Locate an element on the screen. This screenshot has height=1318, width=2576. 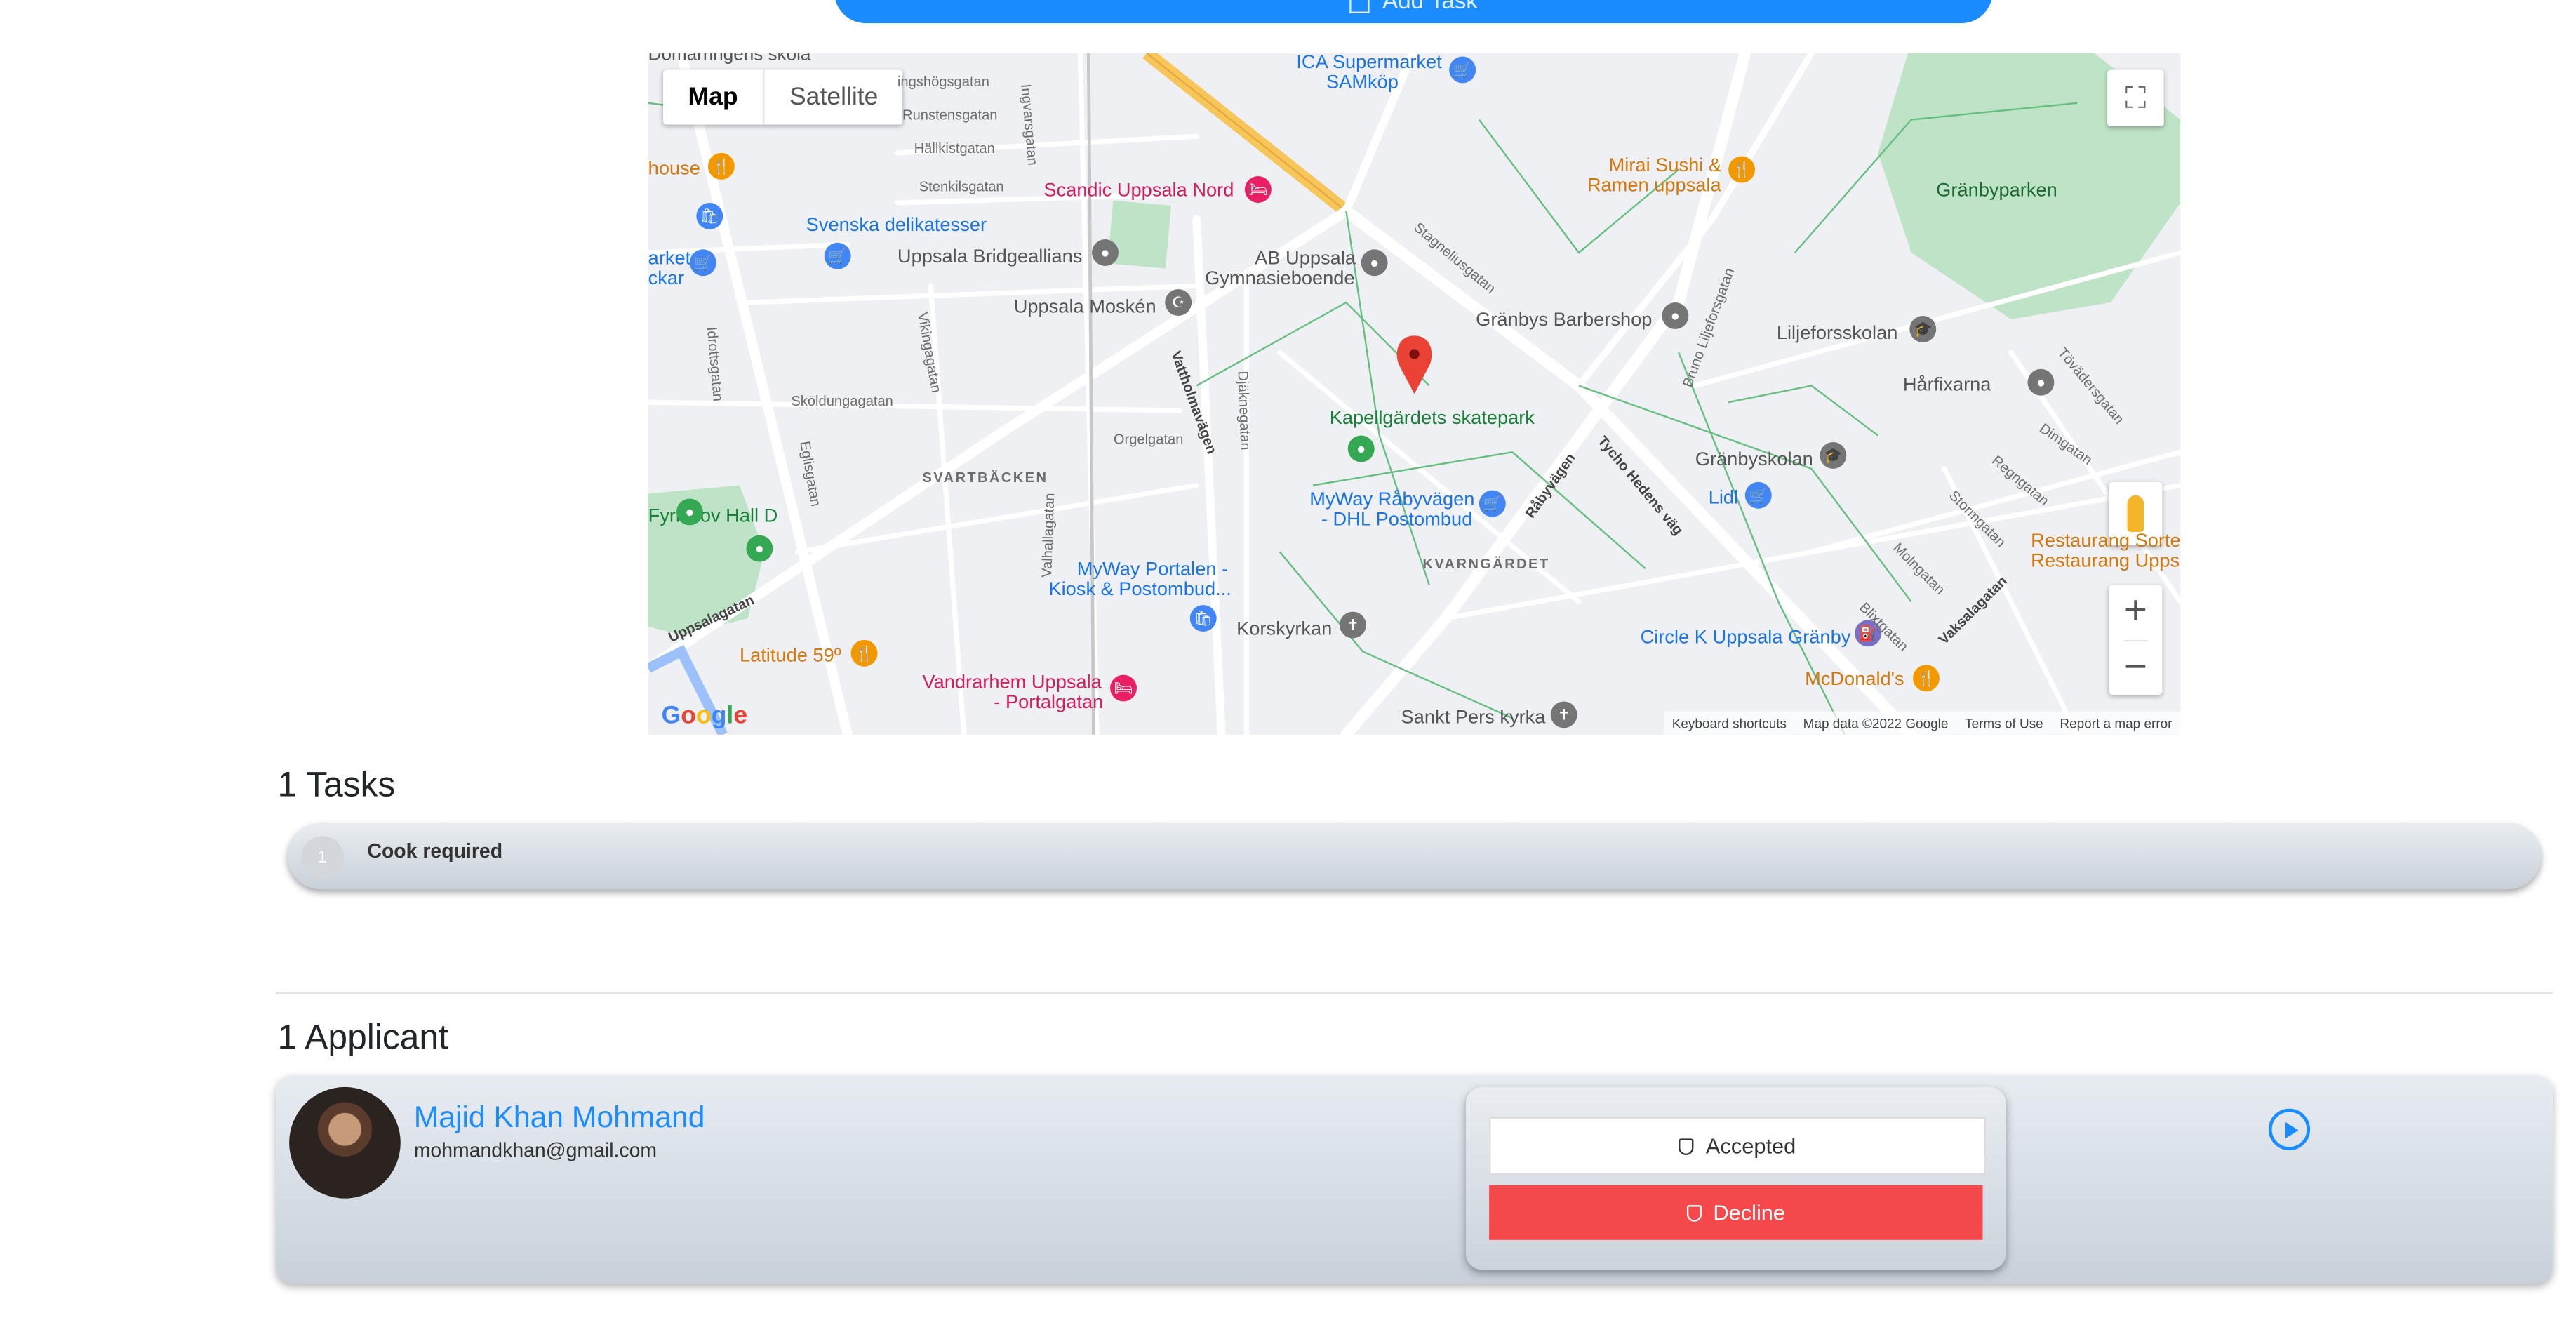
task-number-badge: 1 is located at coordinates (322, 857).